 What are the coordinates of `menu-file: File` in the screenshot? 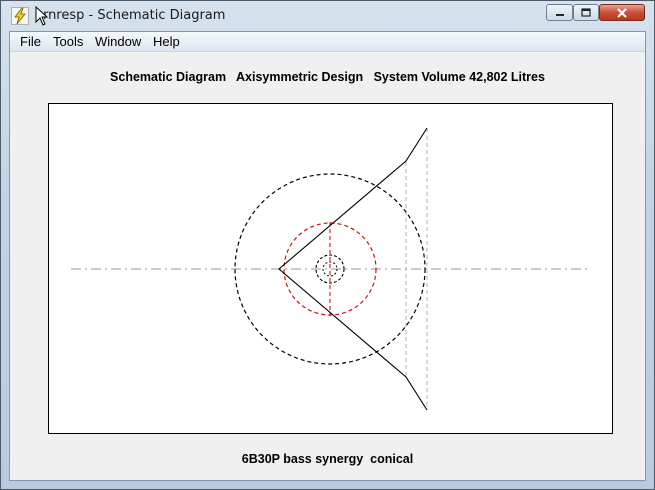 It's located at (30, 41).